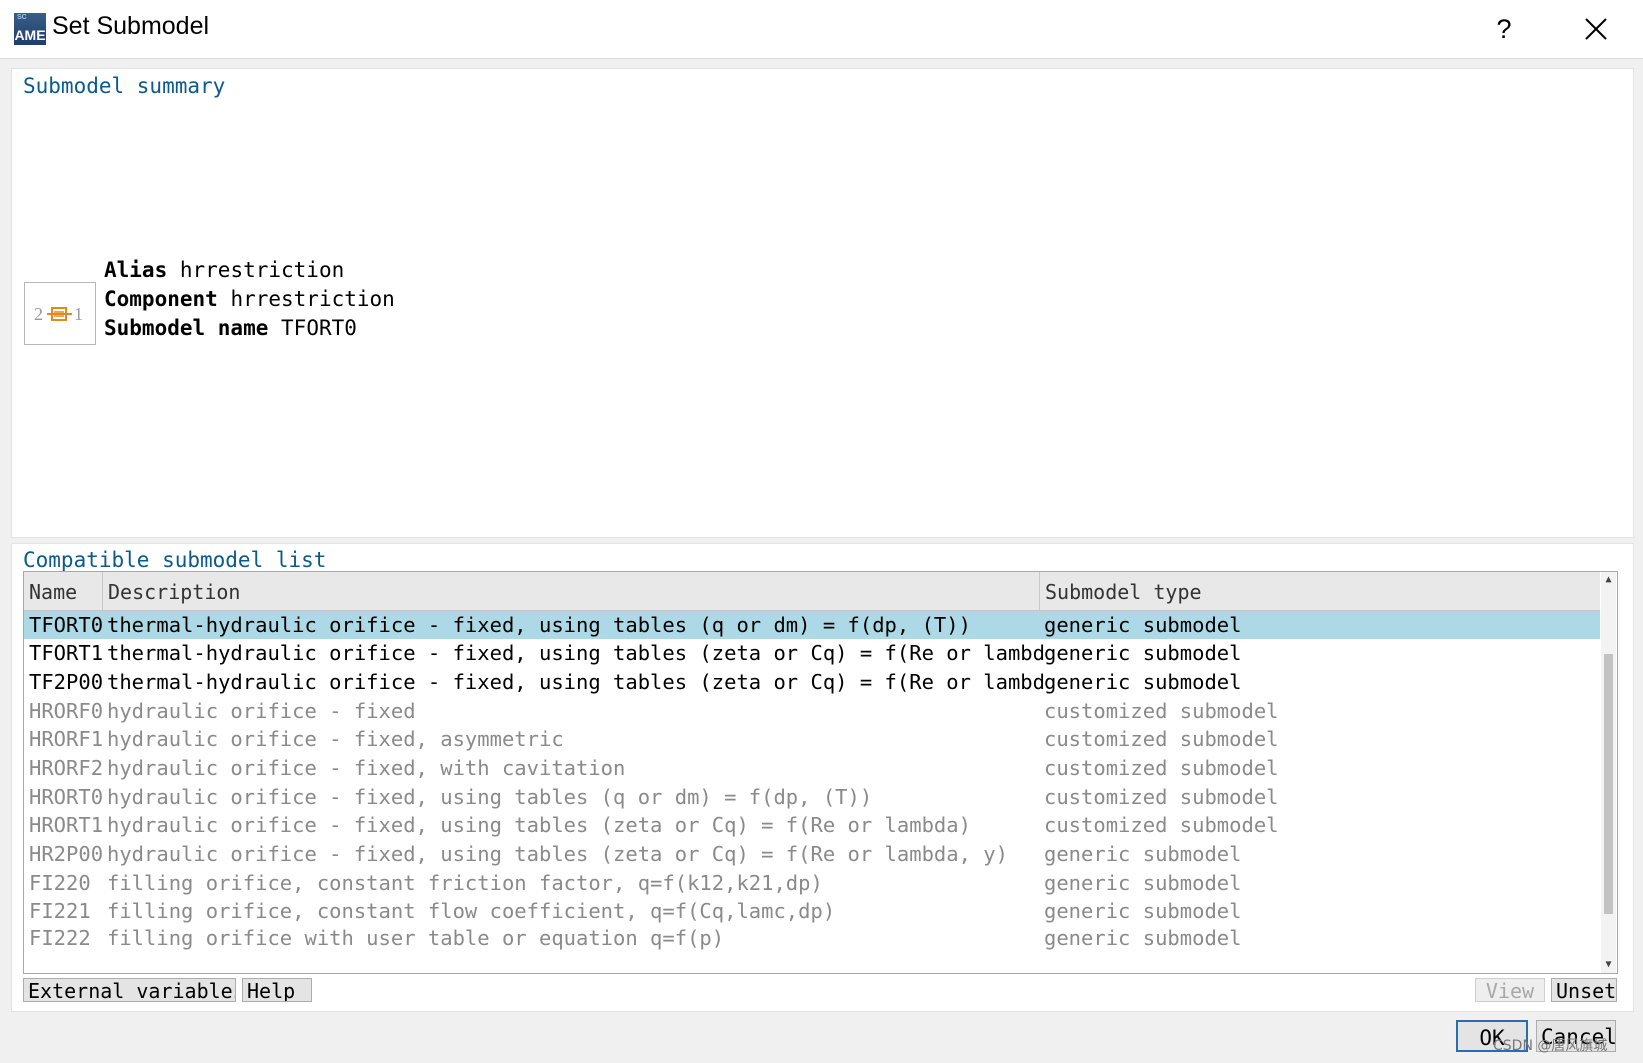 The width and height of the screenshot is (1643, 1063). What do you see at coordinates (66, 653) in the screenshot?
I see `cell-name: TFORT1` at bounding box center [66, 653].